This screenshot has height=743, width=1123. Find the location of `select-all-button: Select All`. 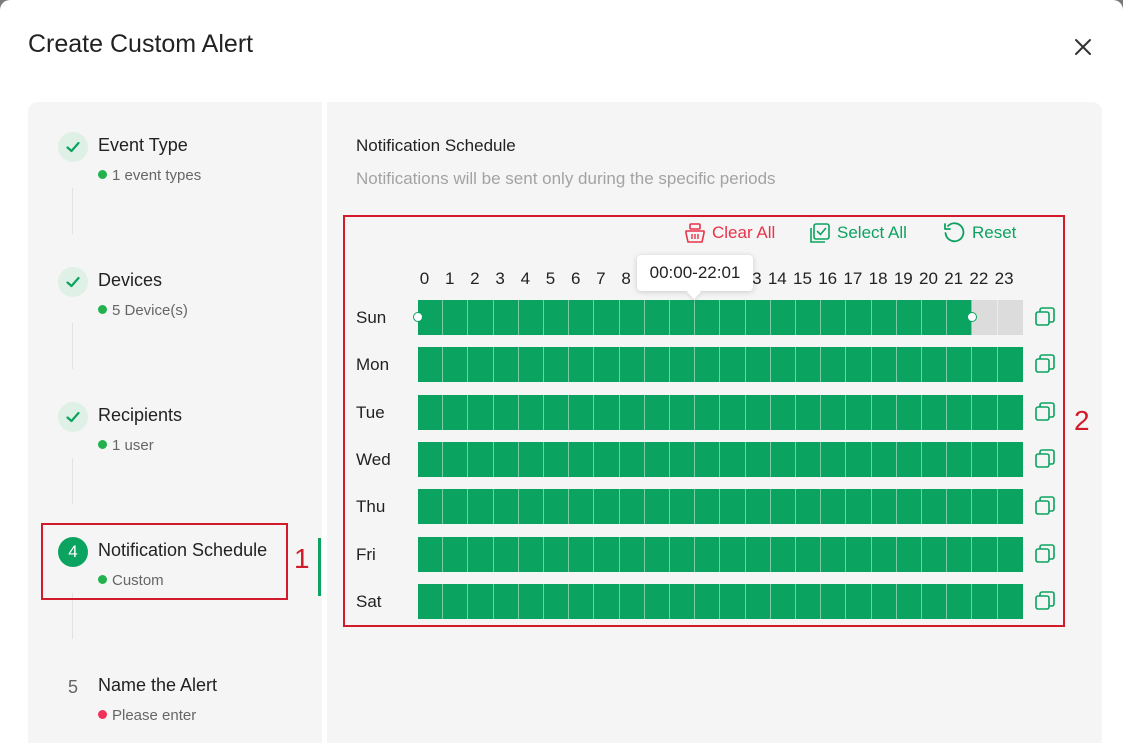

select-all-button: Select All is located at coordinates (858, 233).